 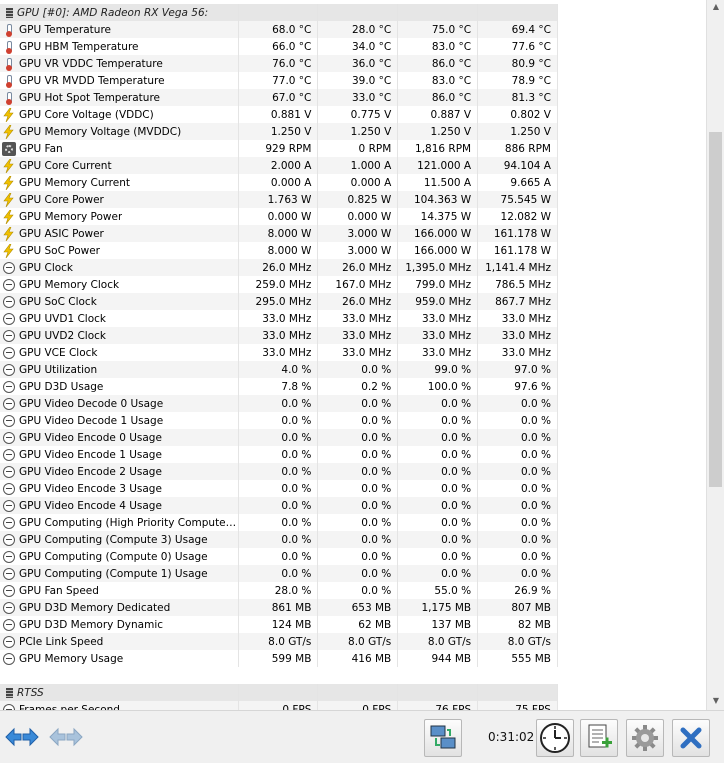 What do you see at coordinates (279, 386) in the screenshot?
I see `sensor-row: GPU D3D Usage 7.8 % 0.2 % 100.0 % 97.6 %` at bounding box center [279, 386].